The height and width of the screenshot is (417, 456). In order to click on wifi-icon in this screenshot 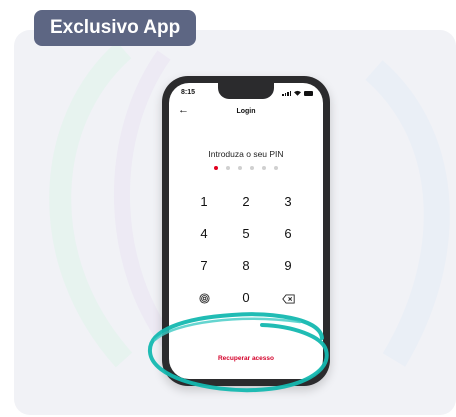, I will do `click(297, 93)`.